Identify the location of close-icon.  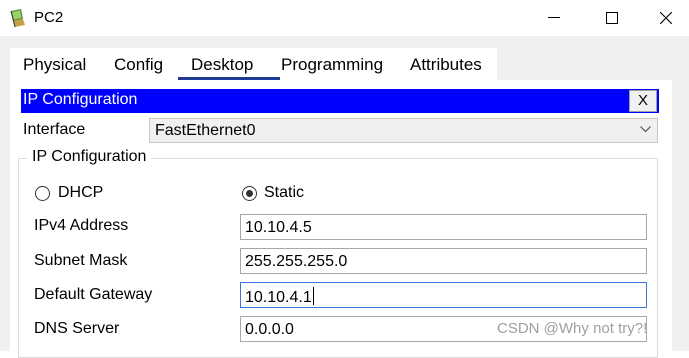
(666, 18).